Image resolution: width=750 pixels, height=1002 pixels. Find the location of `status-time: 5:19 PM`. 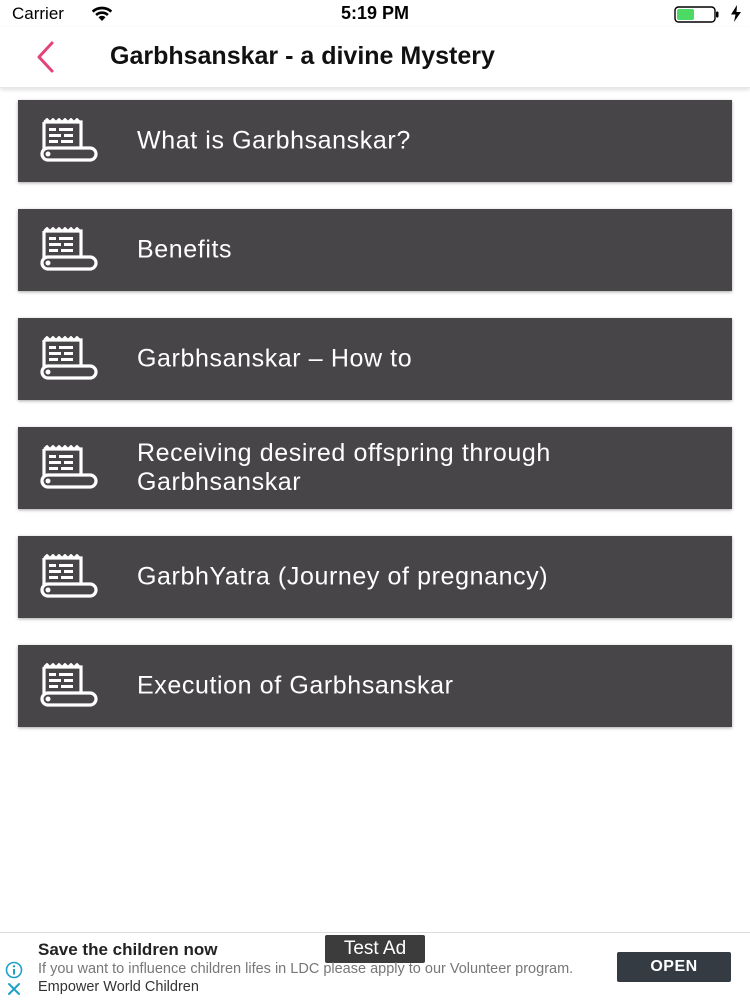

status-time: 5:19 PM is located at coordinates (375, 13).